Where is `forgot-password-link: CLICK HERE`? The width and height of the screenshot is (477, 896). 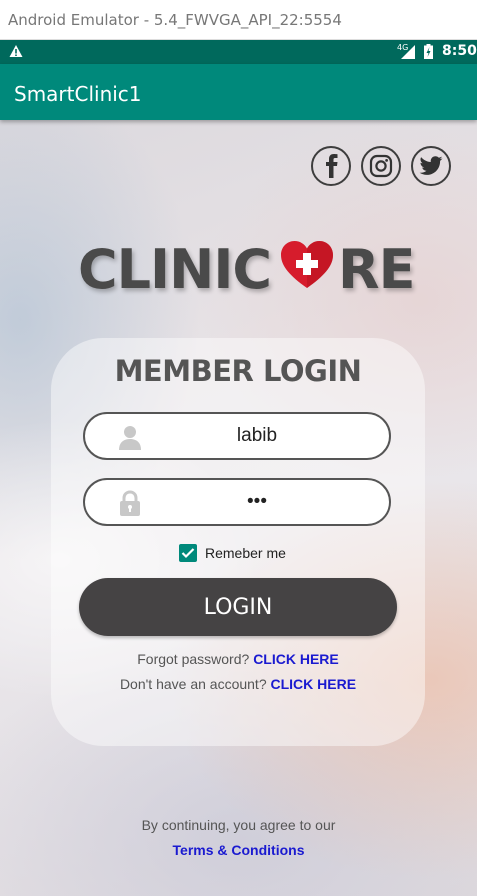 forgot-password-link: CLICK HERE is located at coordinates (296, 659).